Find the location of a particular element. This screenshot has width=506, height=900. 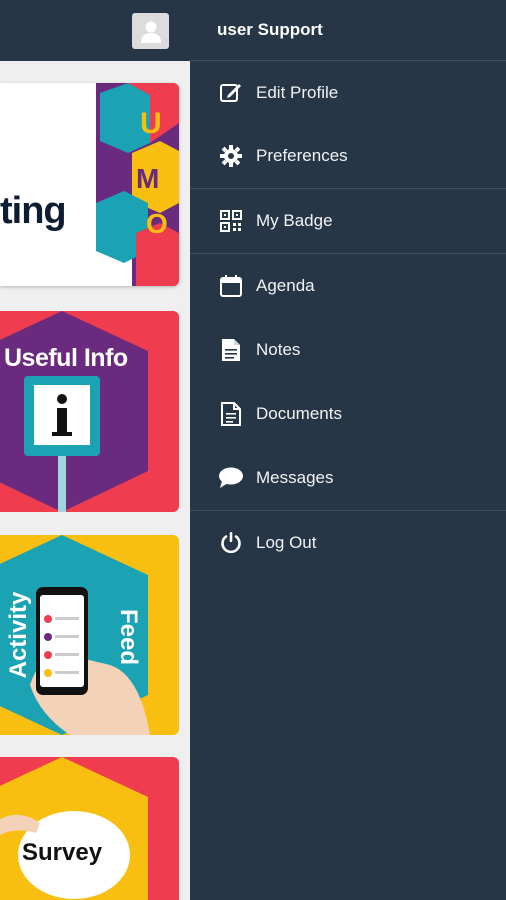

tile-meeting: U M O is located at coordinates (89, 184).